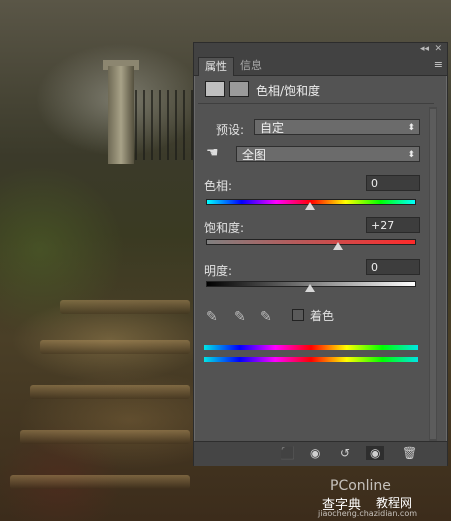  Describe the element at coordinates (433, 274) in the screenshot. I see `scrollbar-thumb` at that location.